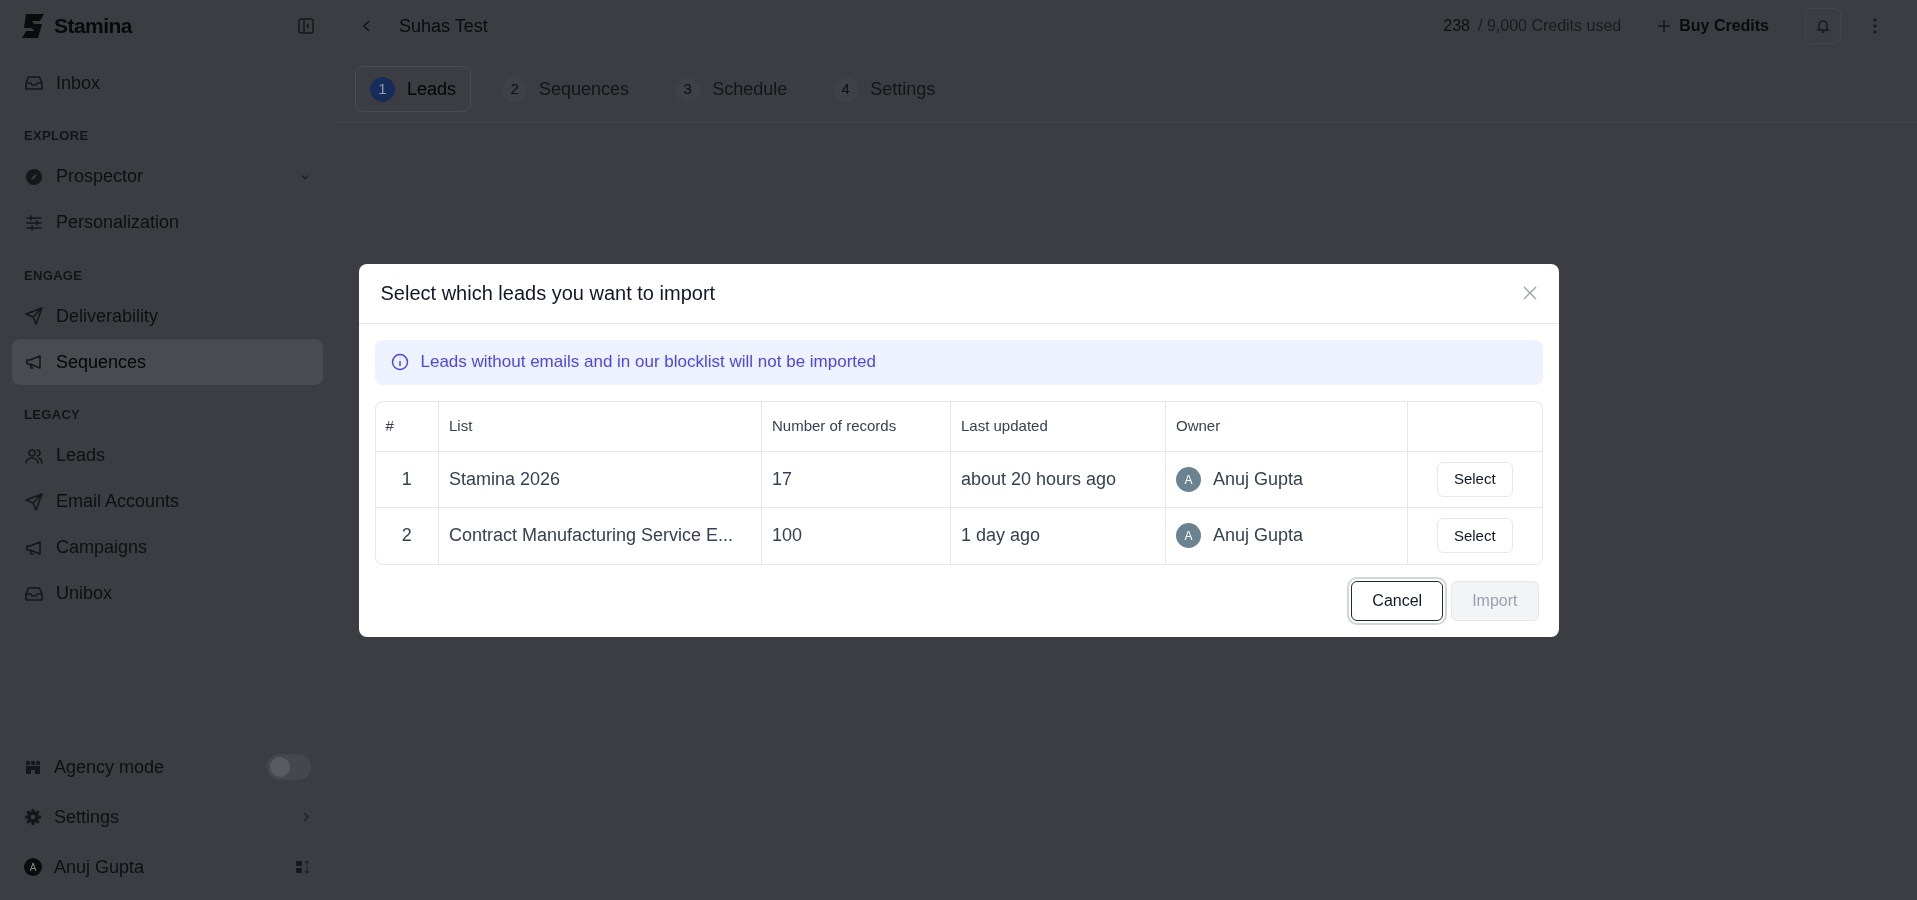 The width and height of the screenshot is (1917, 900). Describe the element at coordinates (1286, 426) in the screenshot. I see `column-header: Owner` at that location.